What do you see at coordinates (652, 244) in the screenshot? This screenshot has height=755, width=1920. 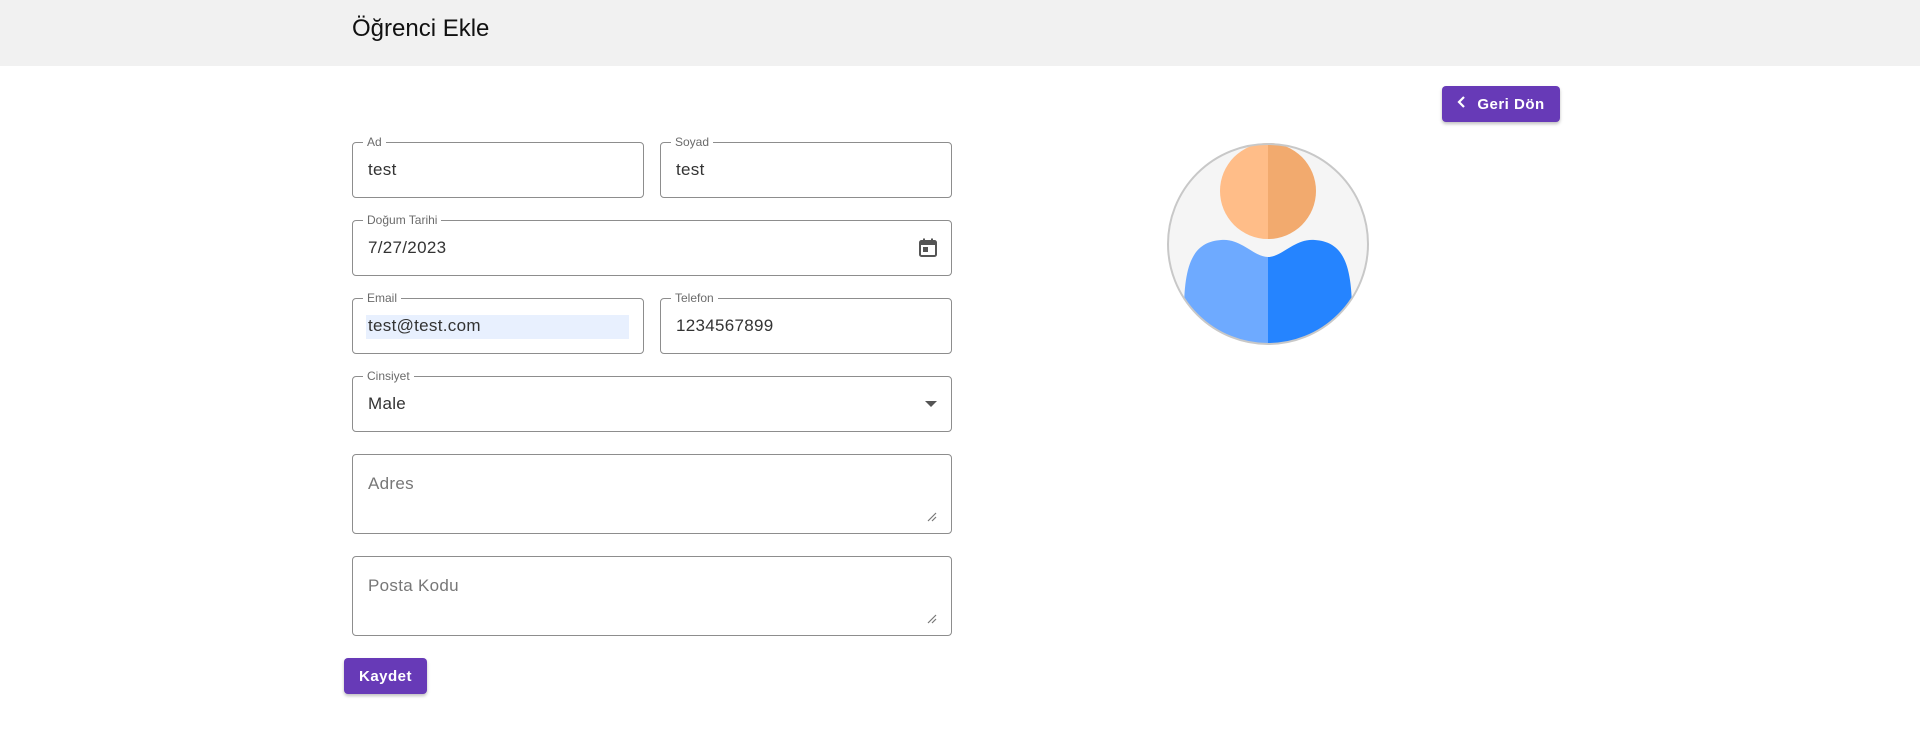 I see `birth-date-field: Doğum Tarihi 7/27/2023` at bounding box center [652, 244].